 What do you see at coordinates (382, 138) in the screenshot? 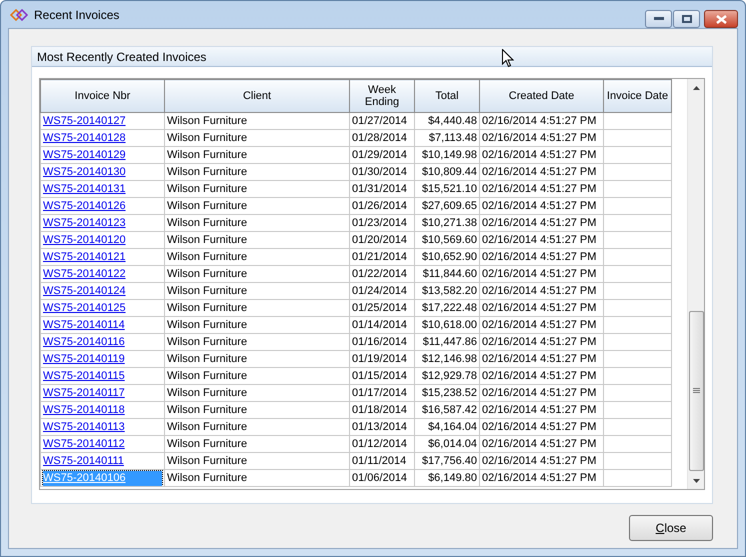
I see `table-cell: 01/28/2014` at bounding box center [382, 138].